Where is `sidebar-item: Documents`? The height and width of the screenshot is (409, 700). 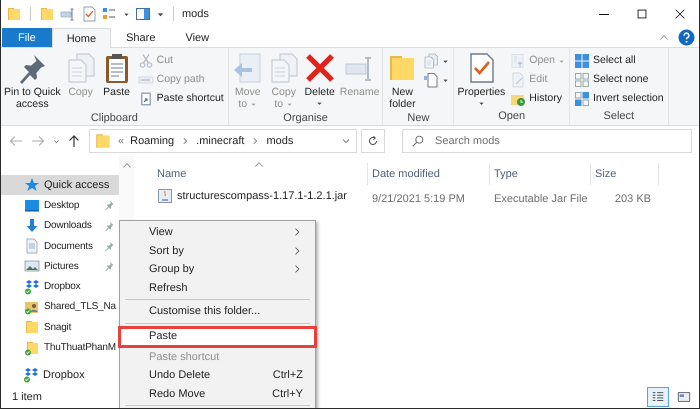
sidebar-item: Documents is located at coordinates (60, 246).